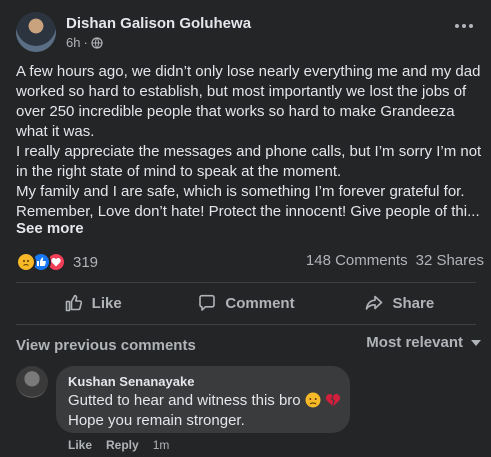 This screenshot has width=491, height=457. I want to click on author-name: Dishan Galison Goluhewa, so click(158, 23).